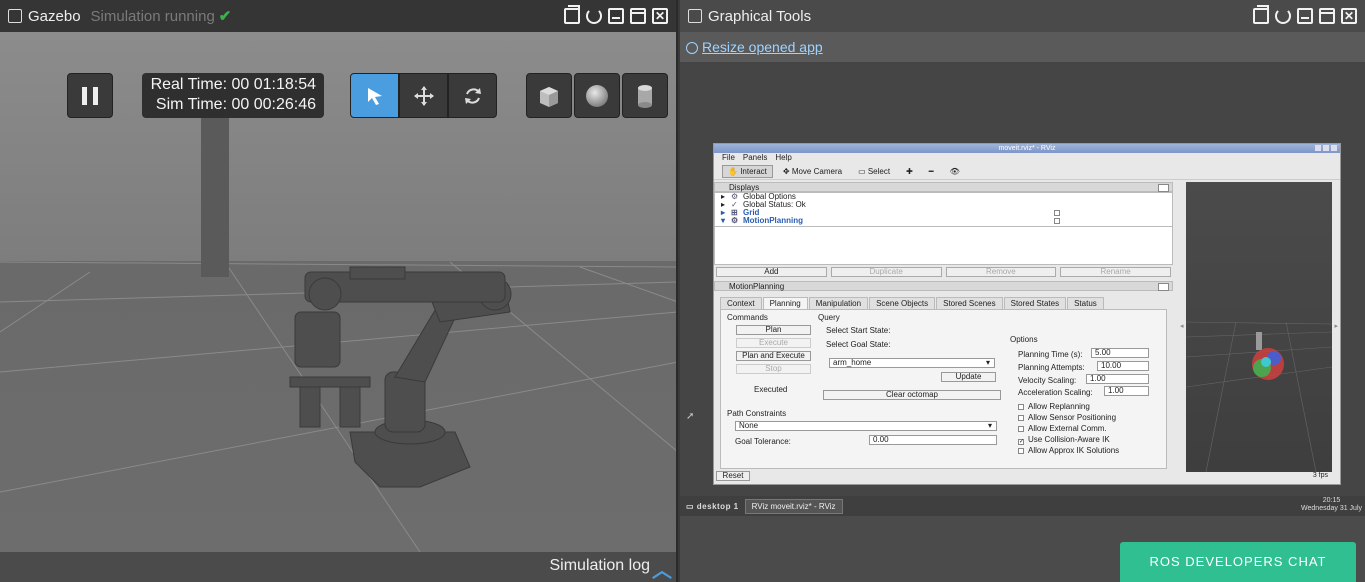 The width and height of the screenshot is (1365, 582). I want to click on collapse-right-icon: ▸, so click(1336, 326).